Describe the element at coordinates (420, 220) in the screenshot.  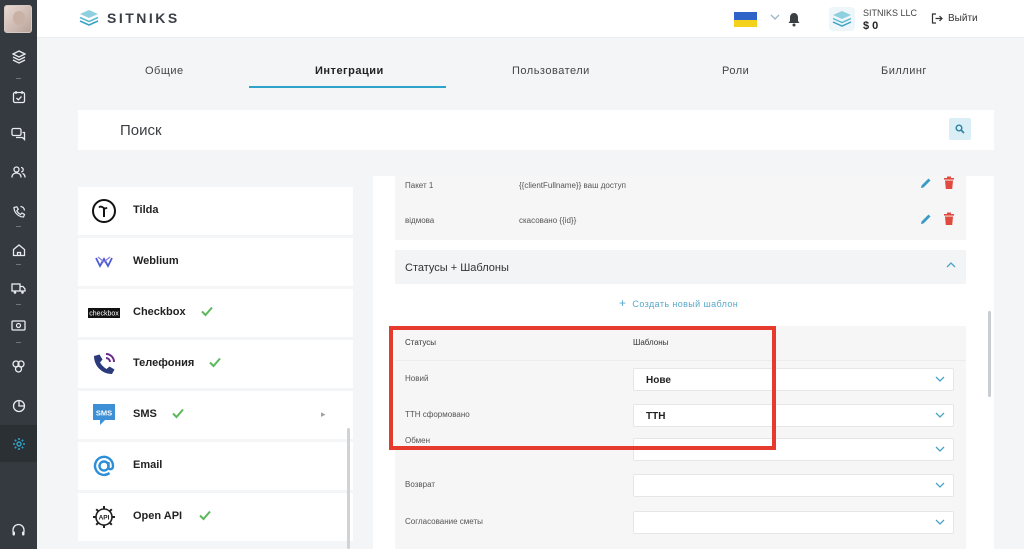
I see `template-name: відмова` at that location.